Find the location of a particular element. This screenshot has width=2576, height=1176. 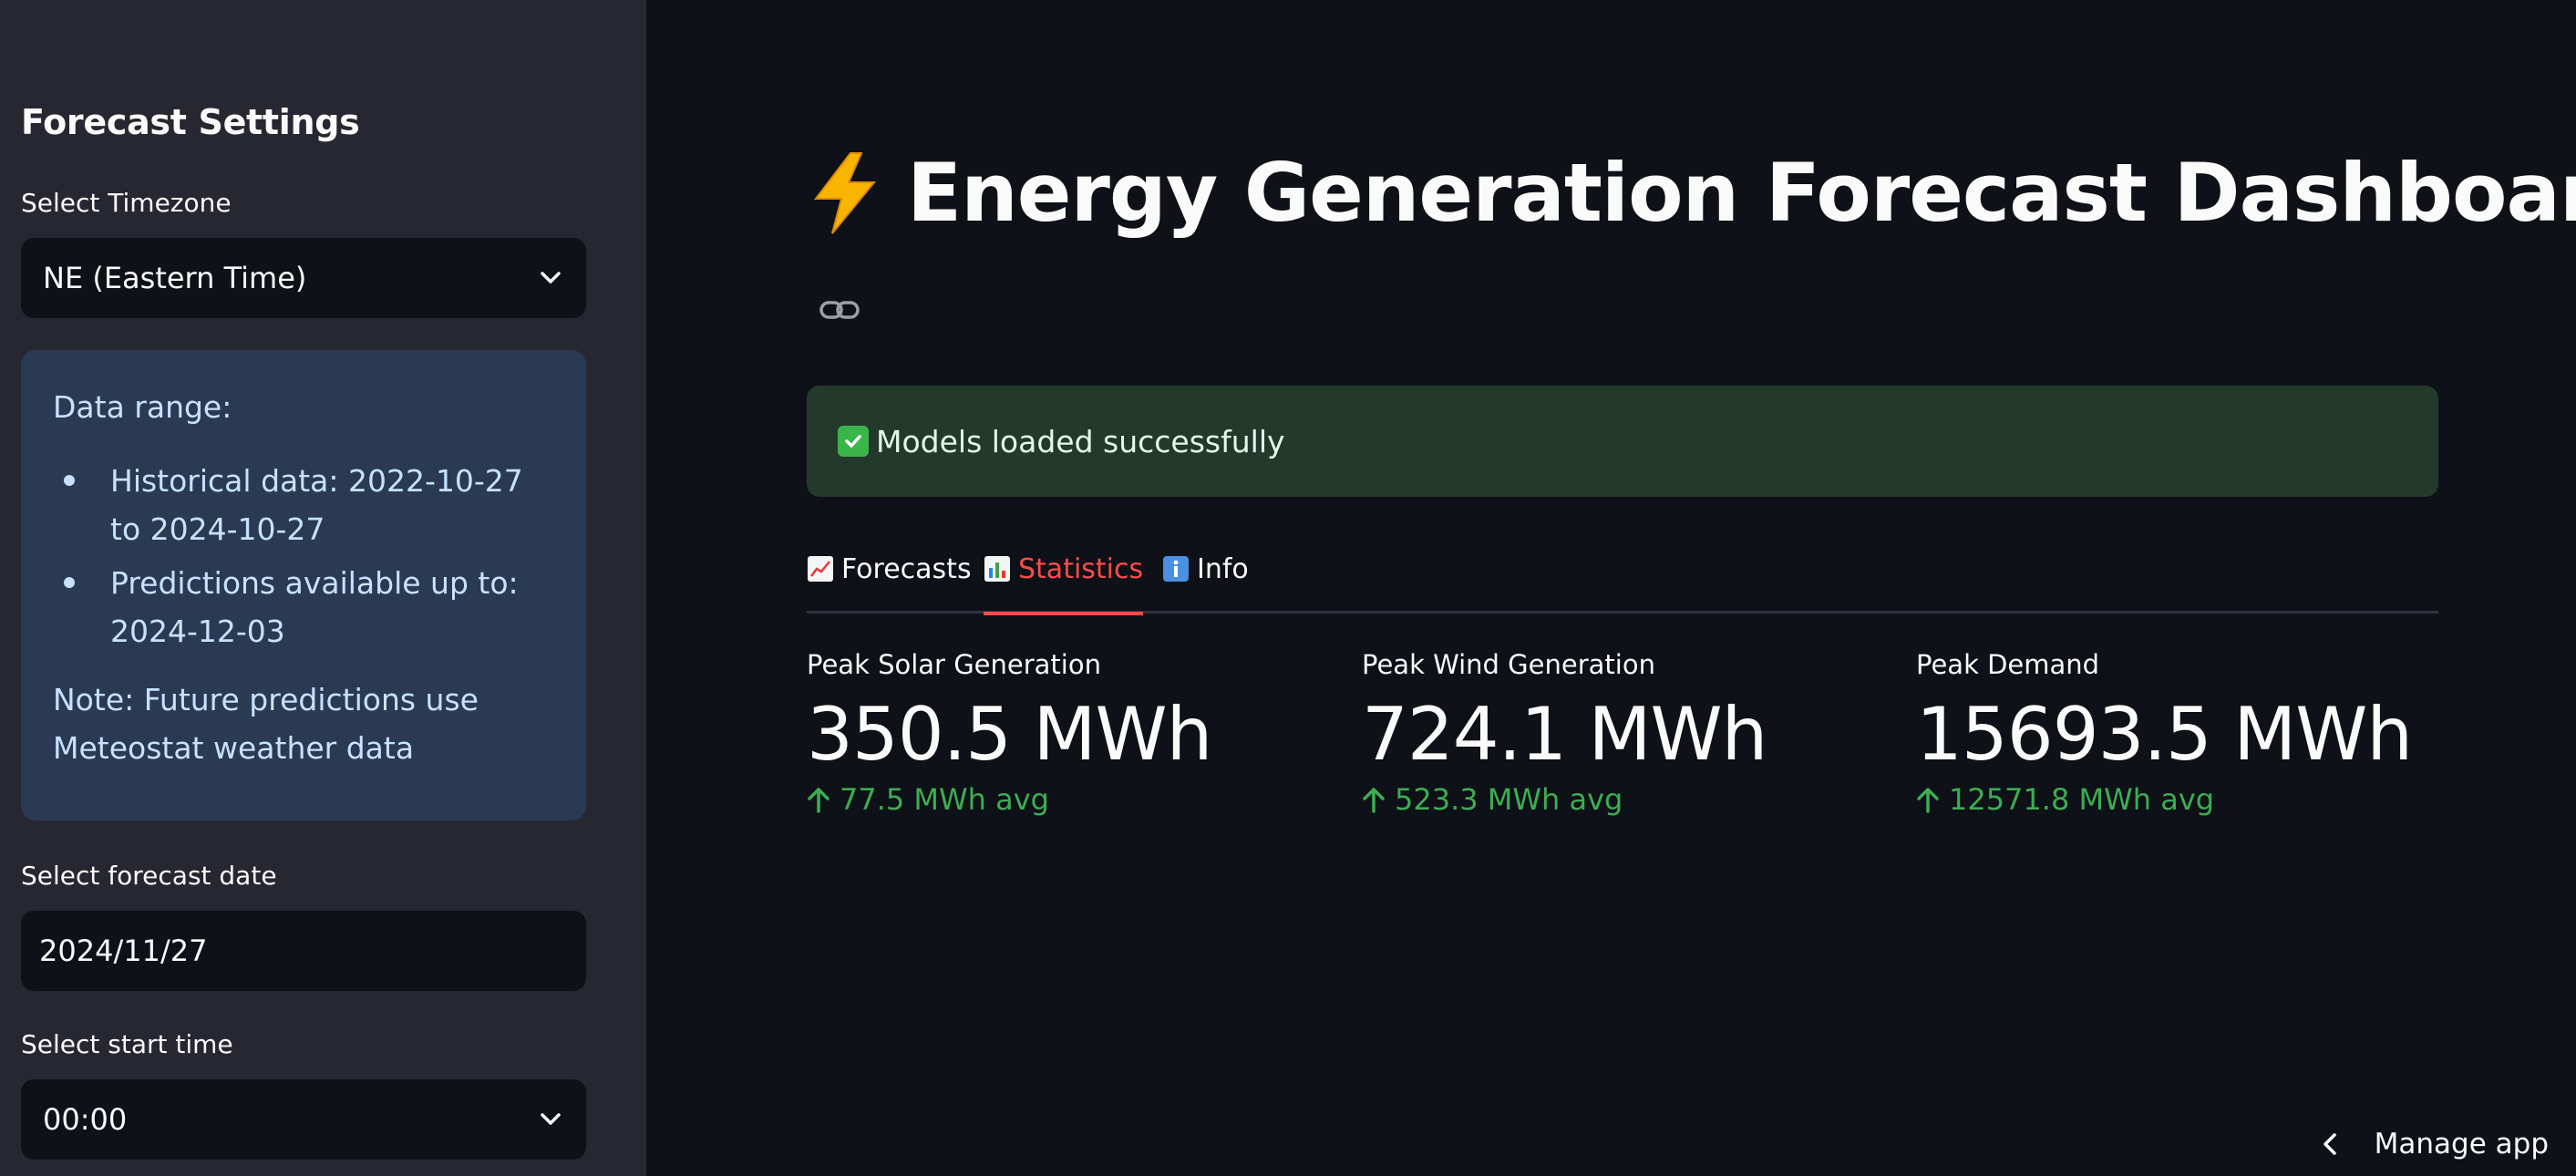

metric-delta: 77.5 MWh avg is located at coordinates (1009, 799).